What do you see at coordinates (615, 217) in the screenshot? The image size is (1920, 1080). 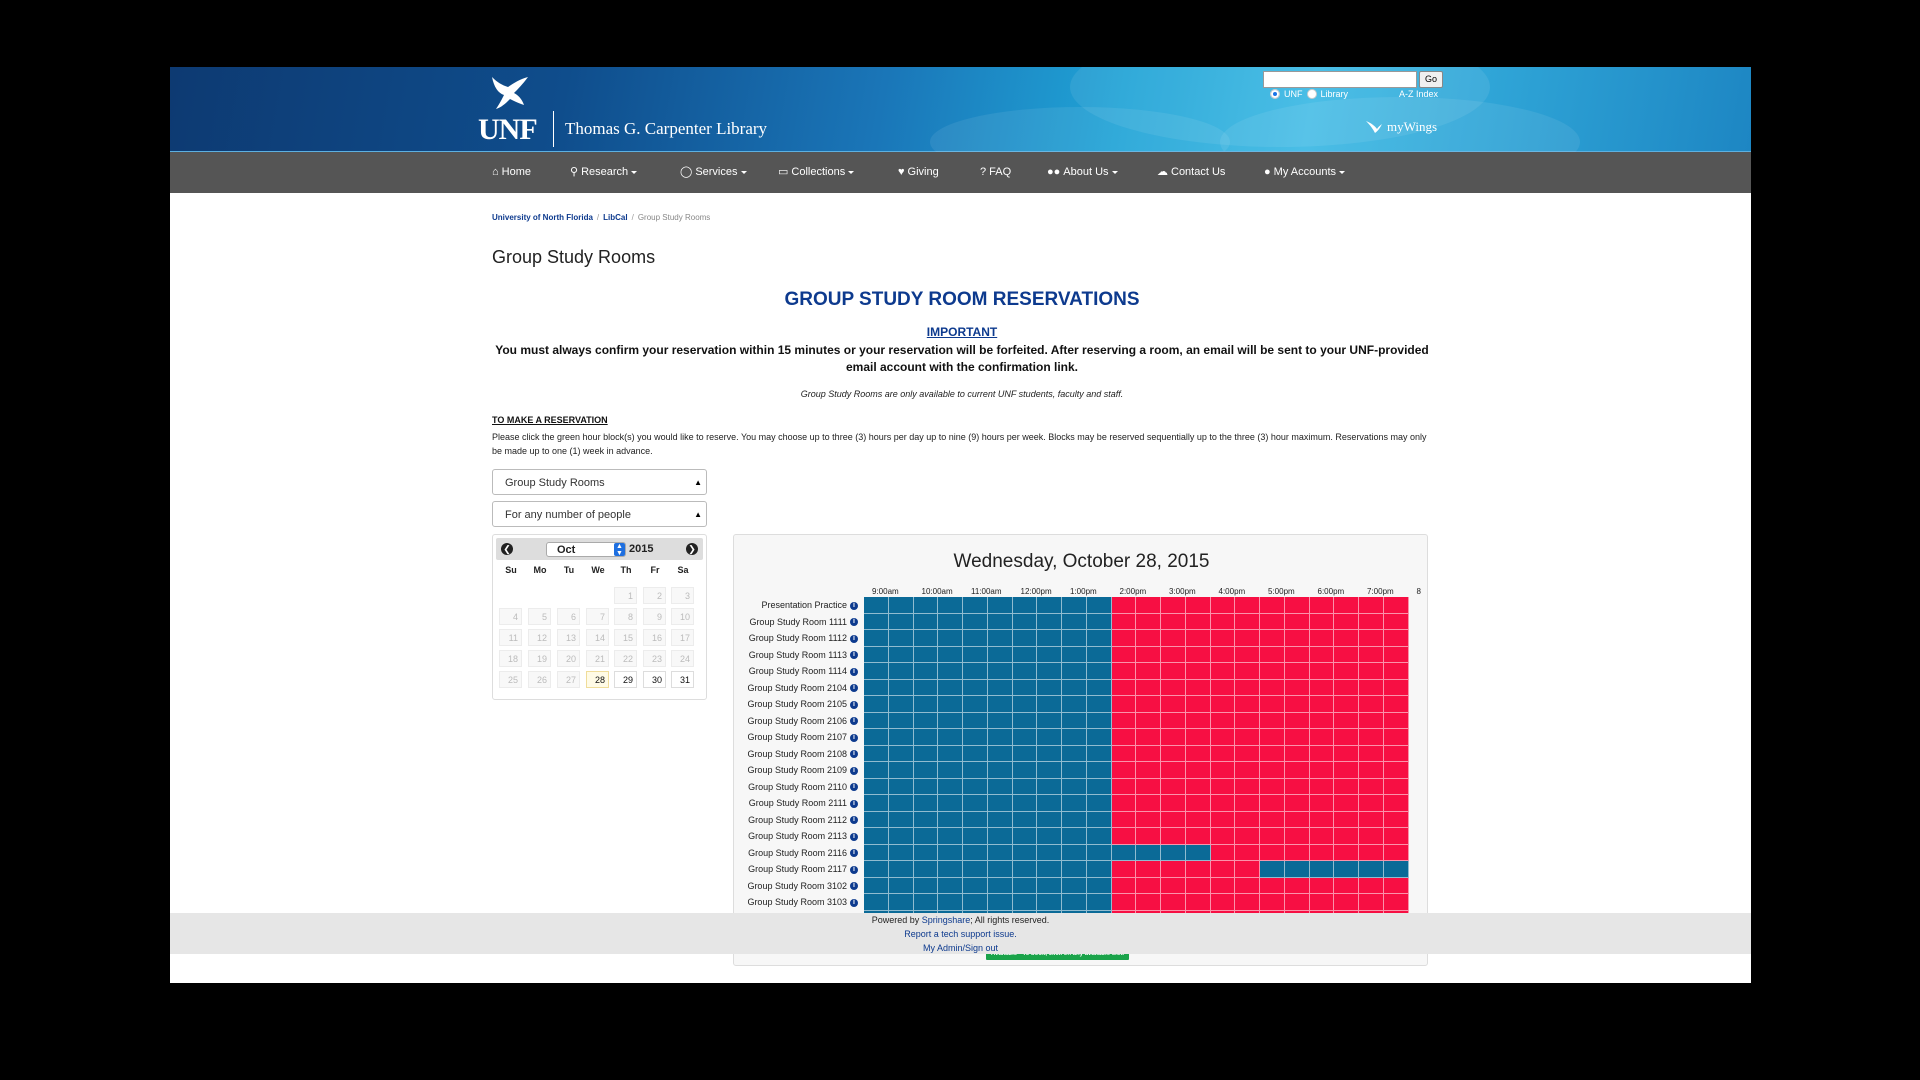 I see `breadcrumb-libcal: LibCal` at bounding box center [615, 217].